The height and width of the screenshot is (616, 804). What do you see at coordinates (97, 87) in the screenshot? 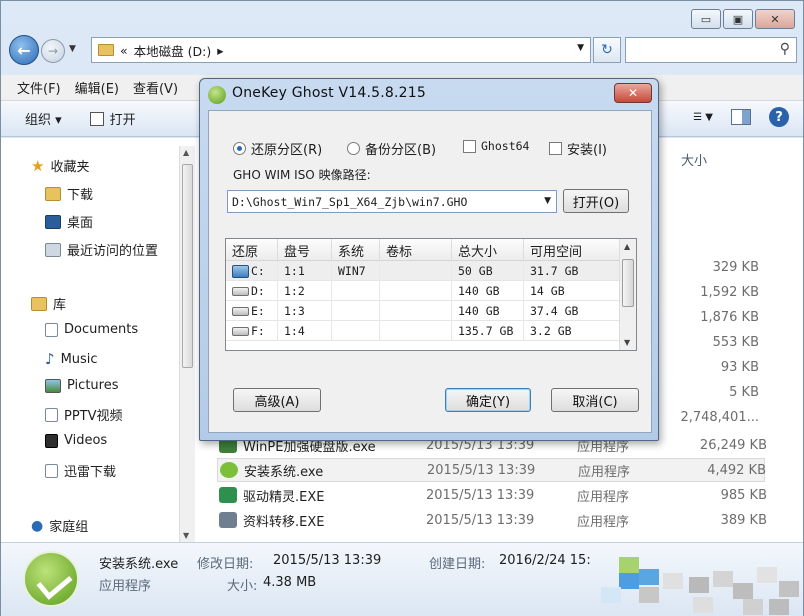
I see `menu-edit: 编辑(E)` at bounding box center [97, 87].